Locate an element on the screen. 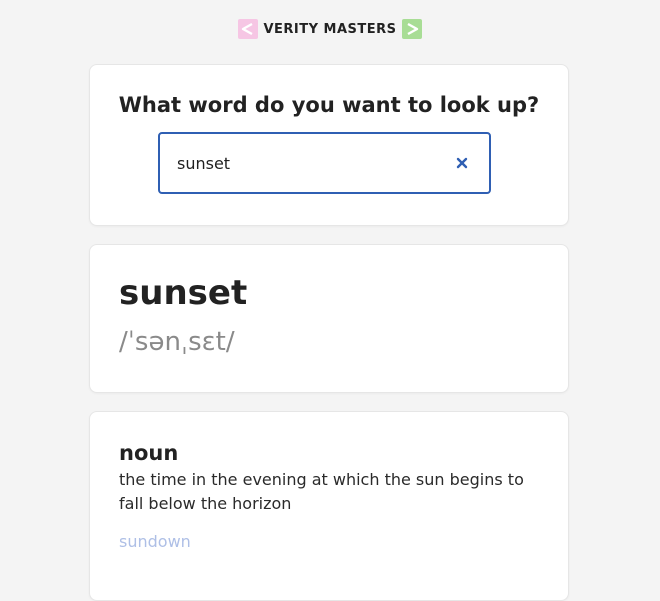 The image size is (660, 601). search-field is located at coordinates (324, 163).